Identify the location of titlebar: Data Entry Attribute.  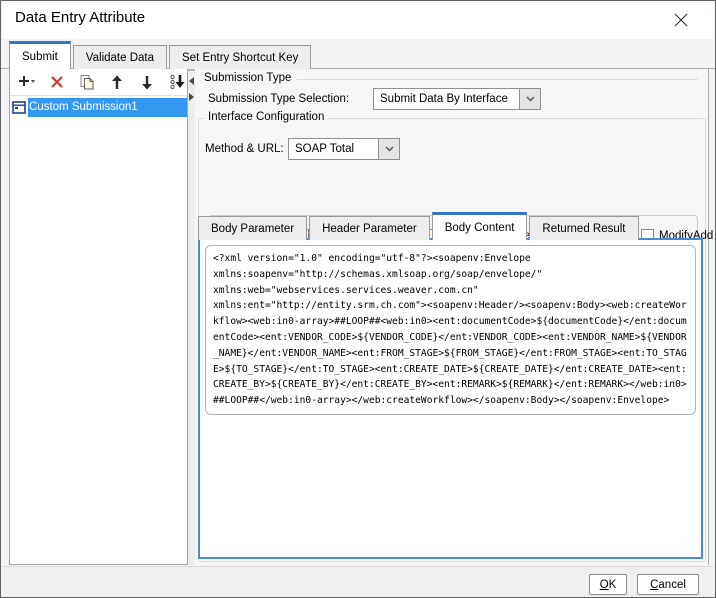
(358, 20).